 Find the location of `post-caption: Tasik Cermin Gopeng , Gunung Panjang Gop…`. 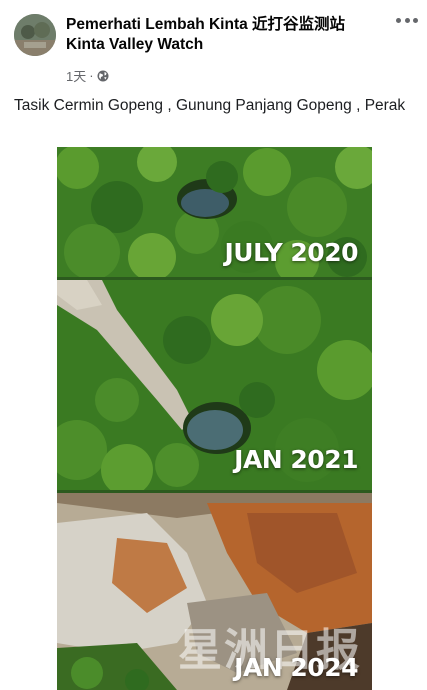

post-caption: Tasik Cermin Gopeng , Gunung Panjang Gop… is located at coordinates (210, 105).